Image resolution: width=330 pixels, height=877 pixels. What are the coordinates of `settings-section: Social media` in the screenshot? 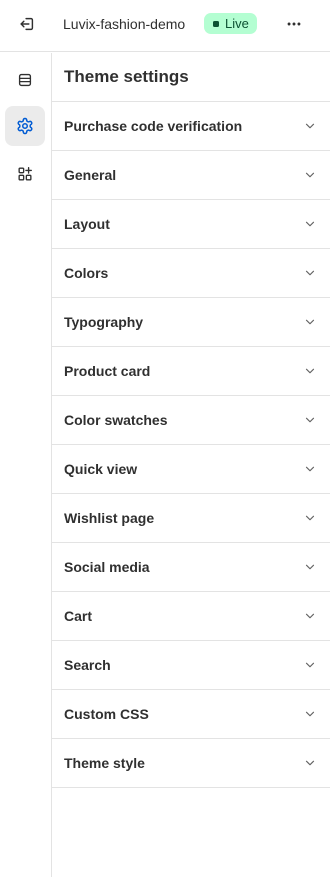 It's located at (191, 567).